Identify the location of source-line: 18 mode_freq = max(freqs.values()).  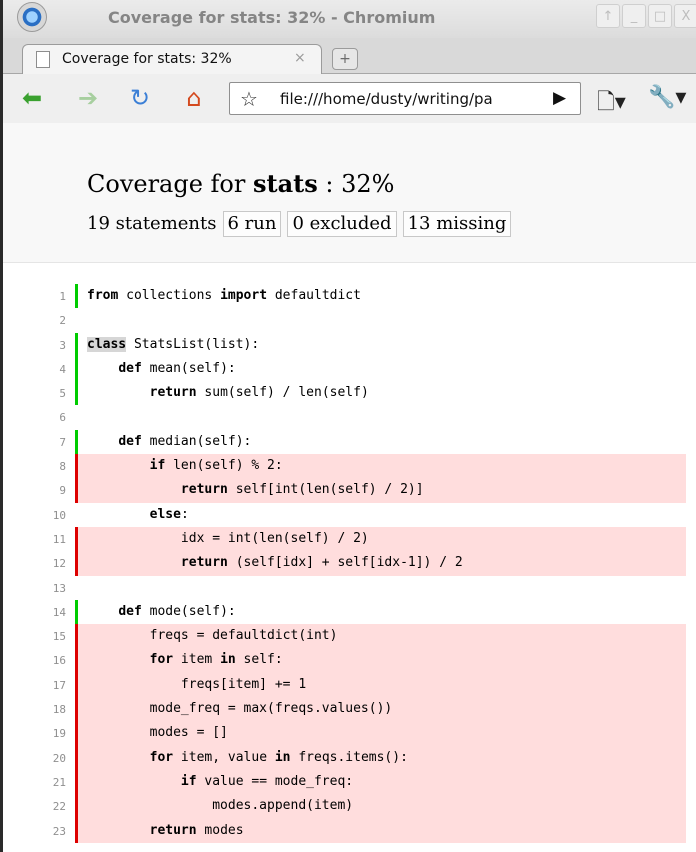
(349, 709).